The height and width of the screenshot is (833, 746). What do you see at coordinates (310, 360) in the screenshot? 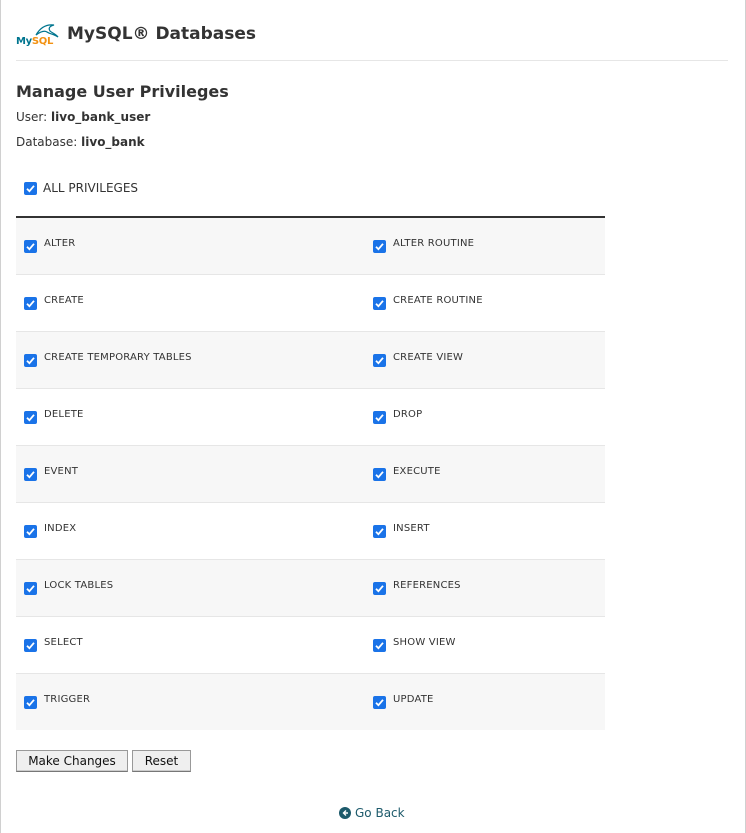
I see `privilege-row: CREATE TEMPORARY TABLES CREATE VIEW` at bounding box center [310, 360].